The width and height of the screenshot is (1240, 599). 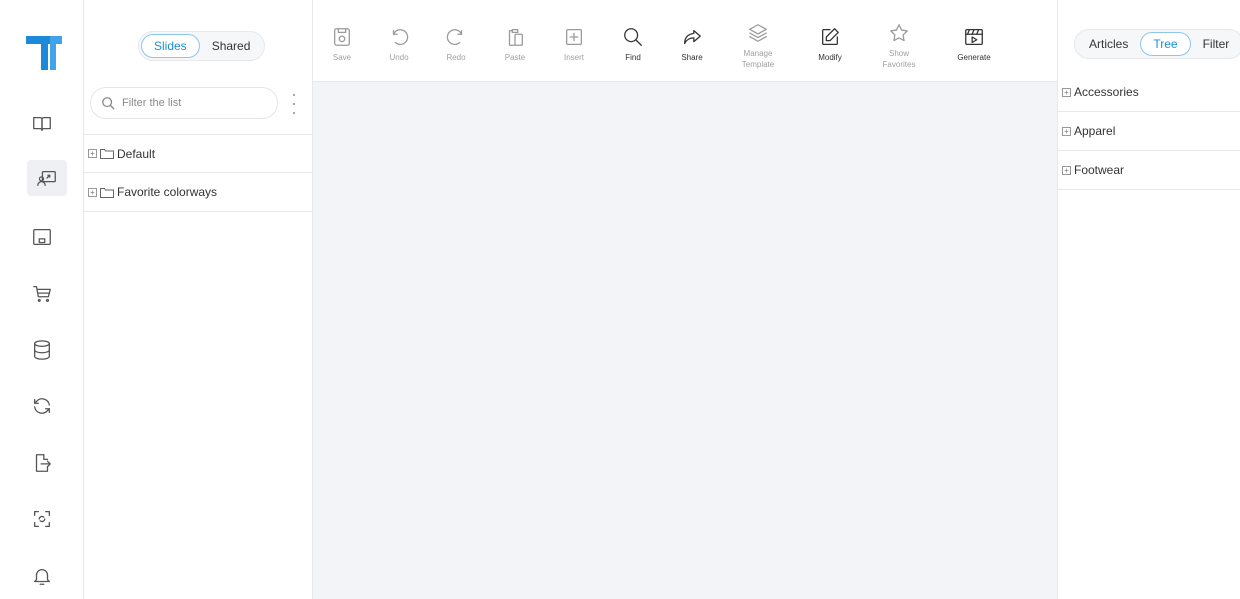 I want to click on redo-icon, so click(x=454, y=37).